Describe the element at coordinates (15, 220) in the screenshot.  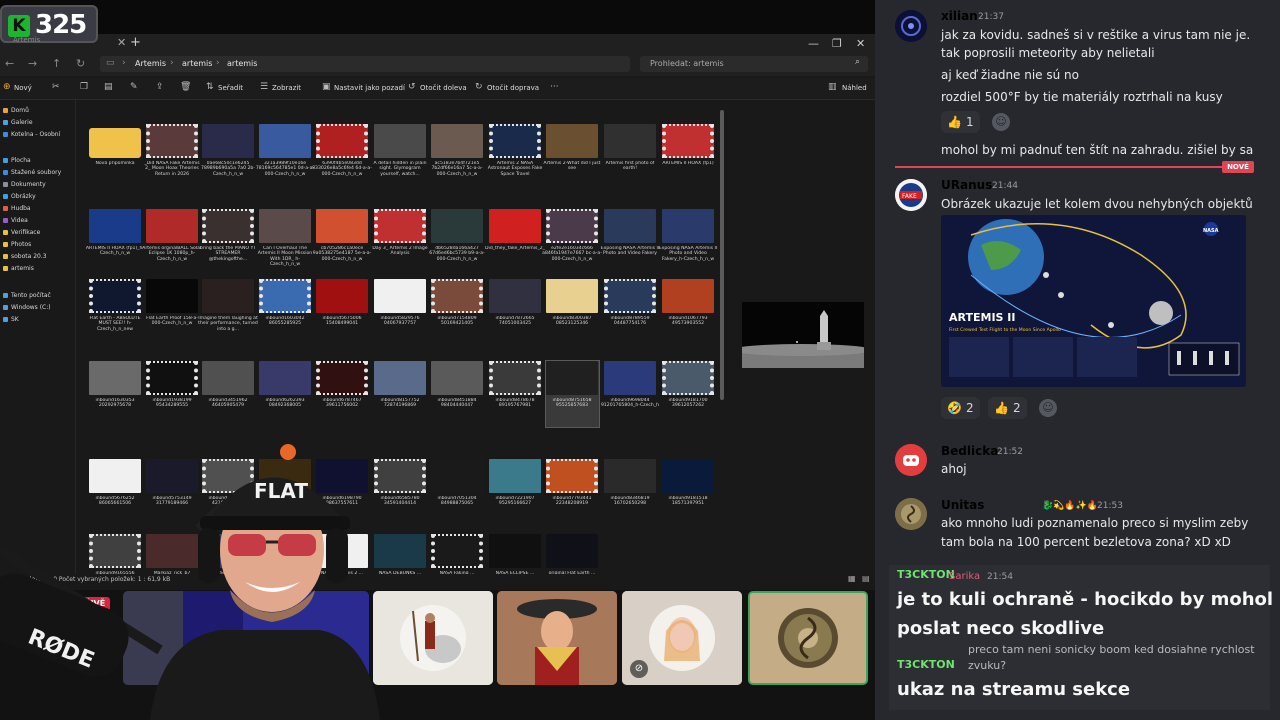
I see `nav-item: Videa` at that location.